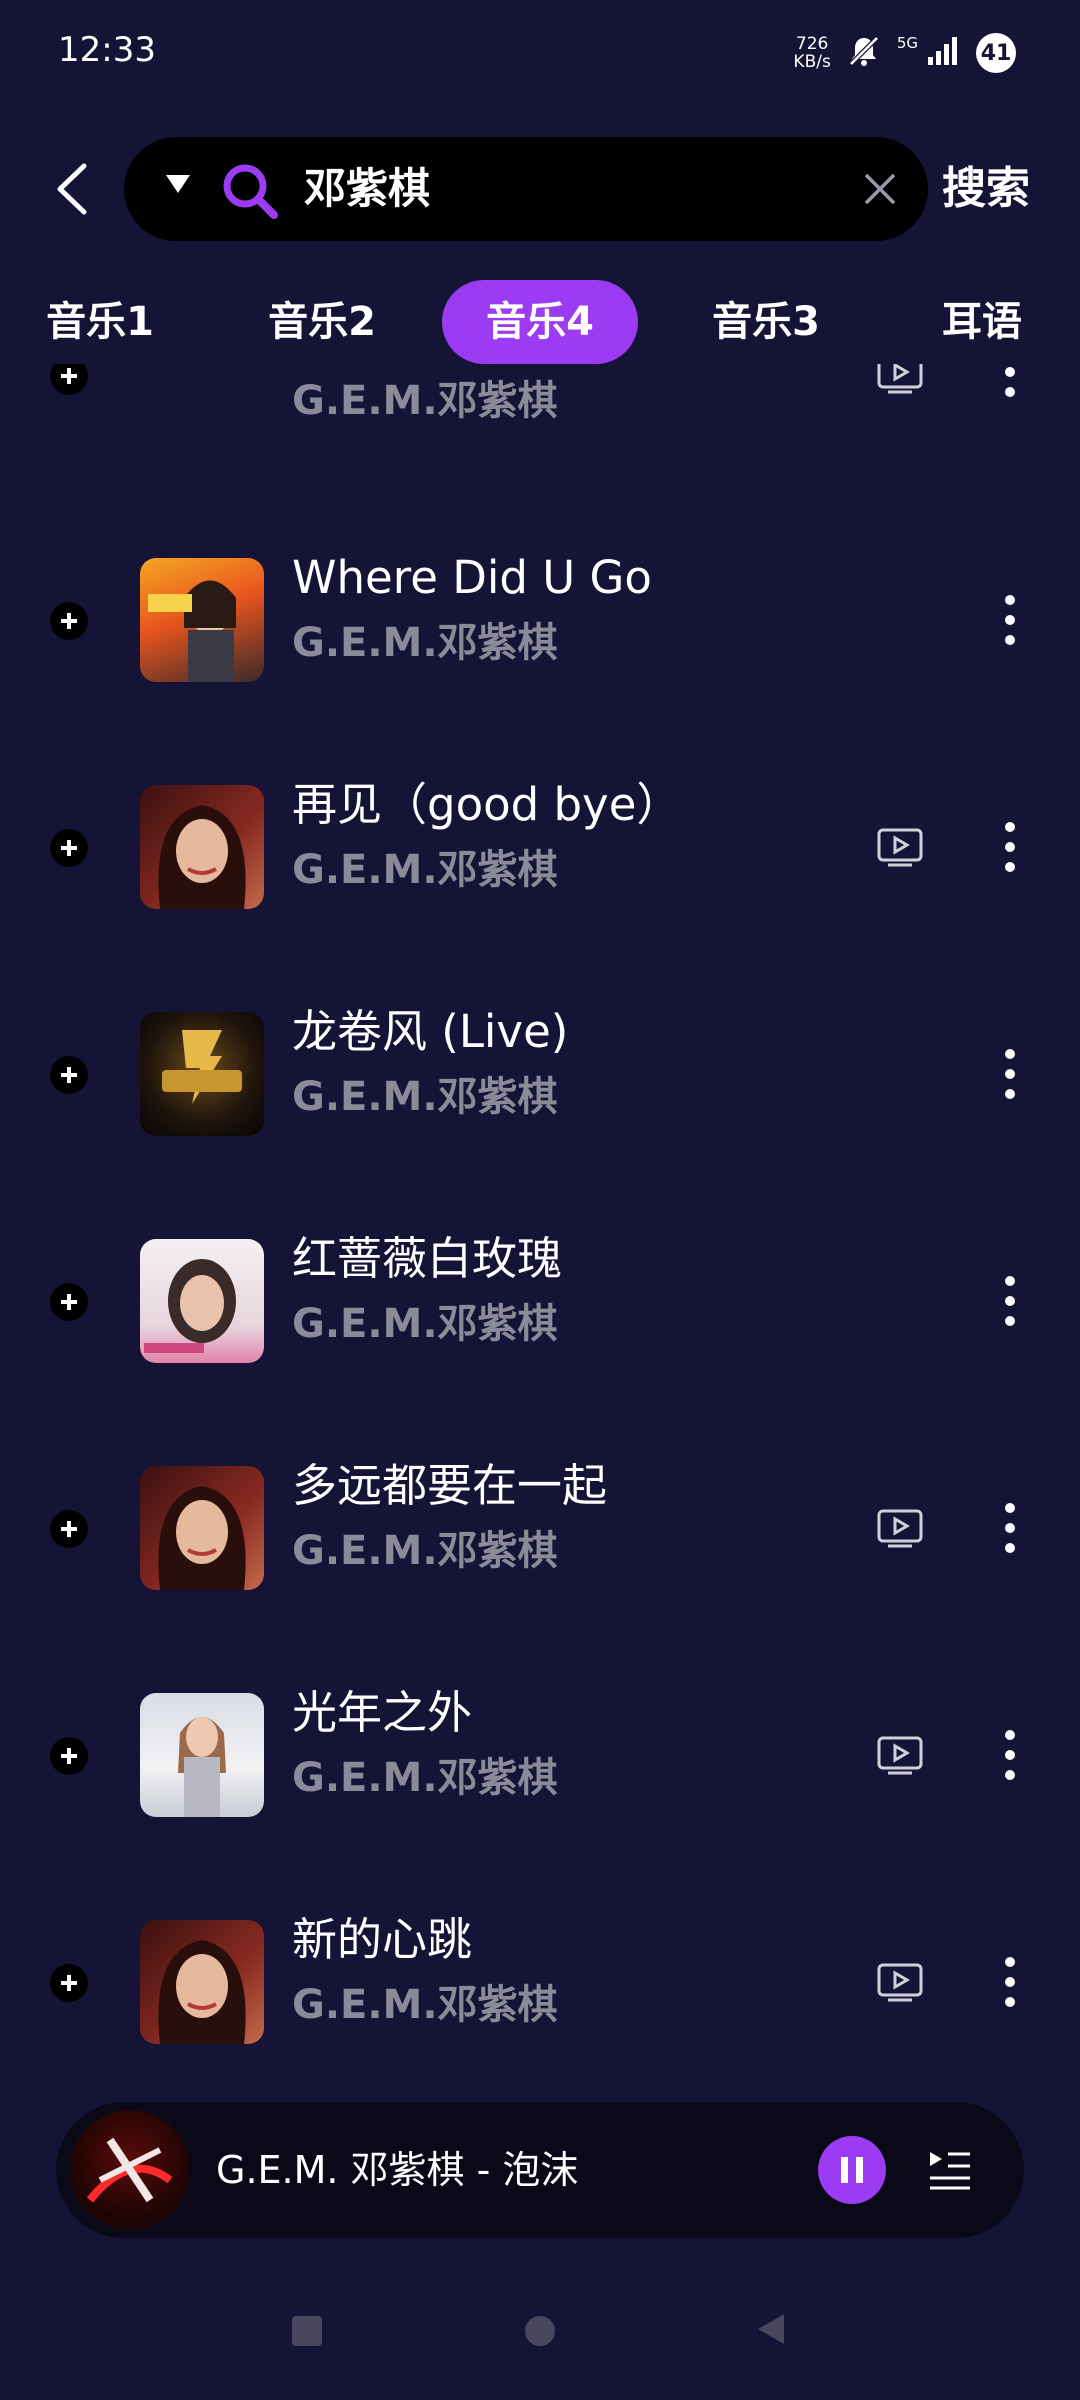 This screenshot has width=1080, height=2400. Describe the element at coordinates (178, 184) in the screenshot. I see `dropdown-arrow-icon` at that location.